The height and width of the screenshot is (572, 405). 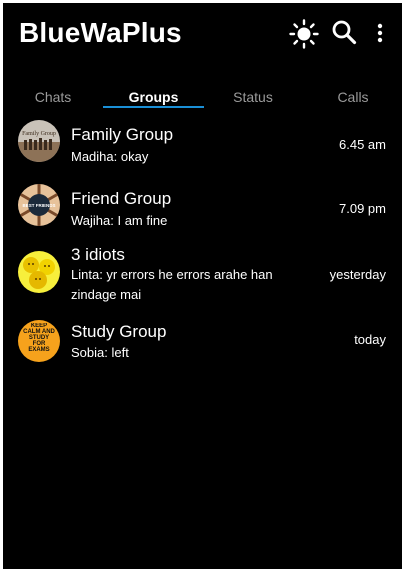 I want to click on group-name: Friend Group, so click(x=121, y=198).